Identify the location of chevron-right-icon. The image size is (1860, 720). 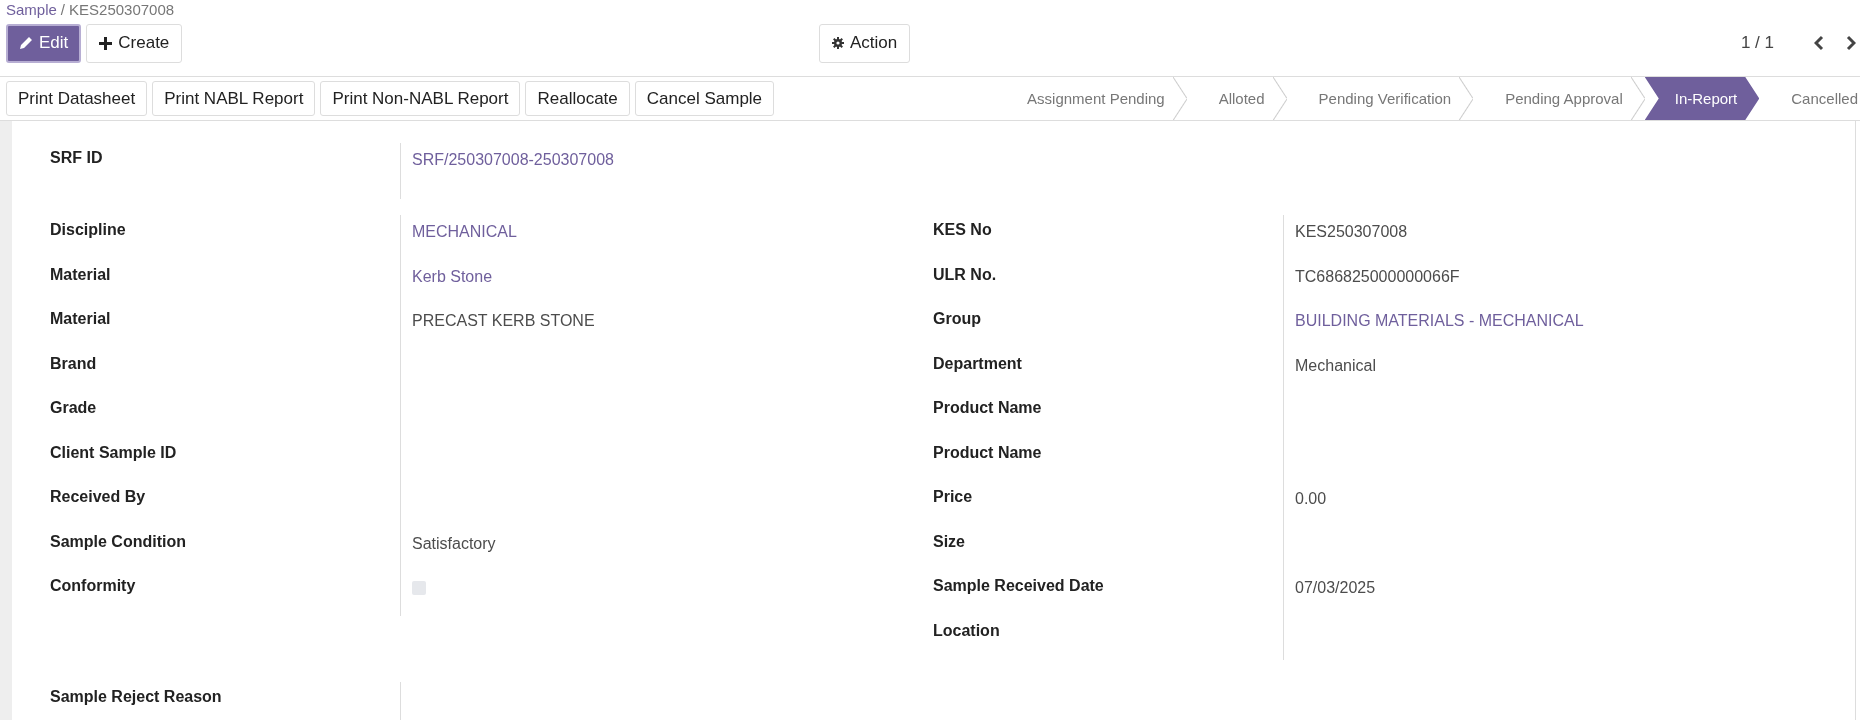
(1851, 43).